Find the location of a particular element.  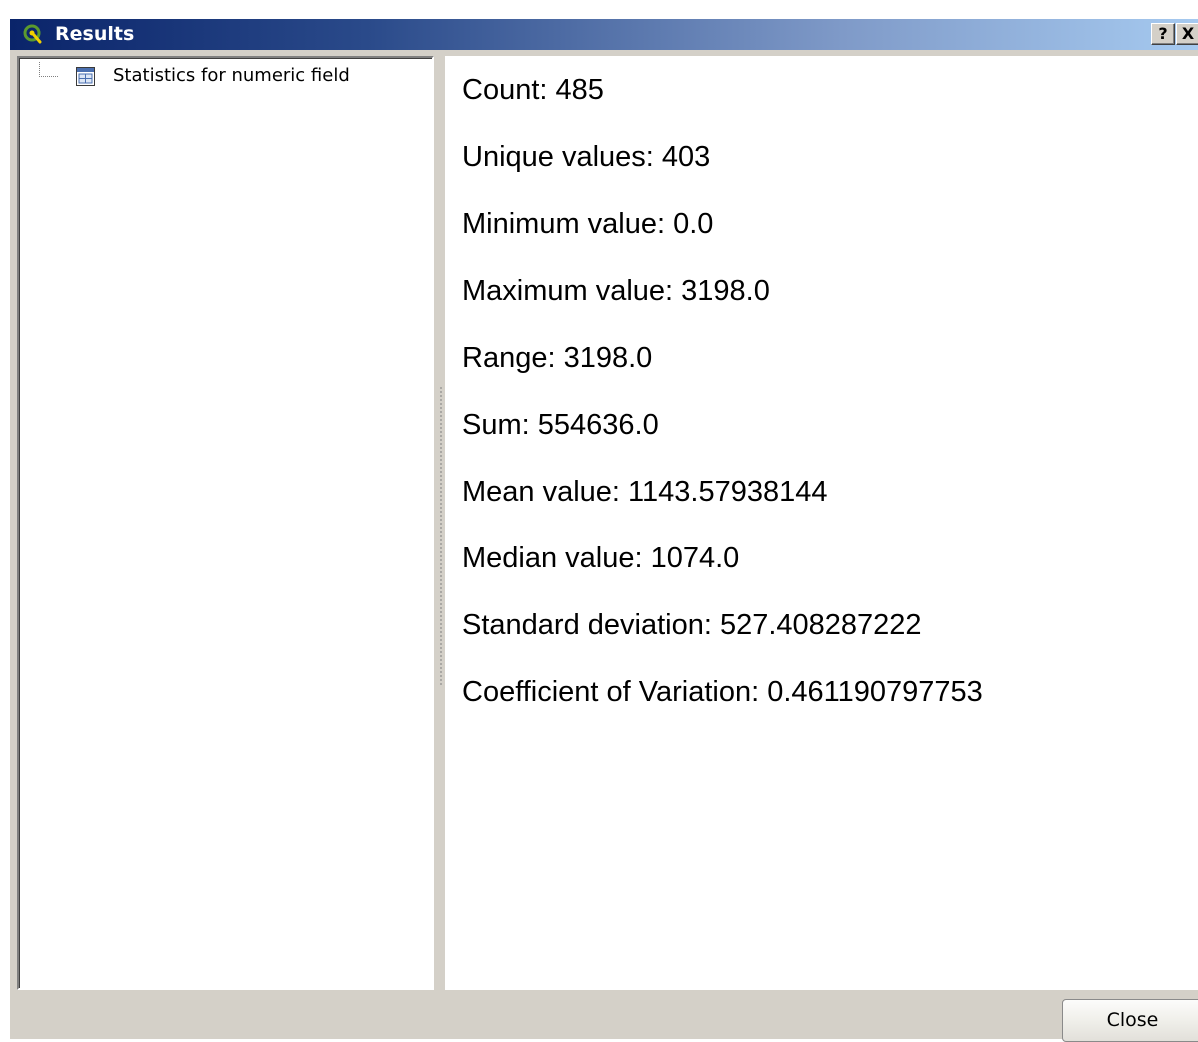

result-count: Count: 485 is located at coordinates (533, 90).